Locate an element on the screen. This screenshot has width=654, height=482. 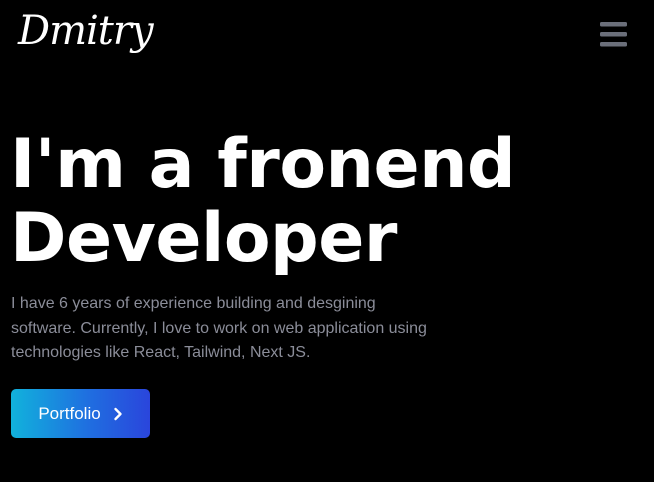
hamburger-menu-icon is located at coordinates (613, 34).